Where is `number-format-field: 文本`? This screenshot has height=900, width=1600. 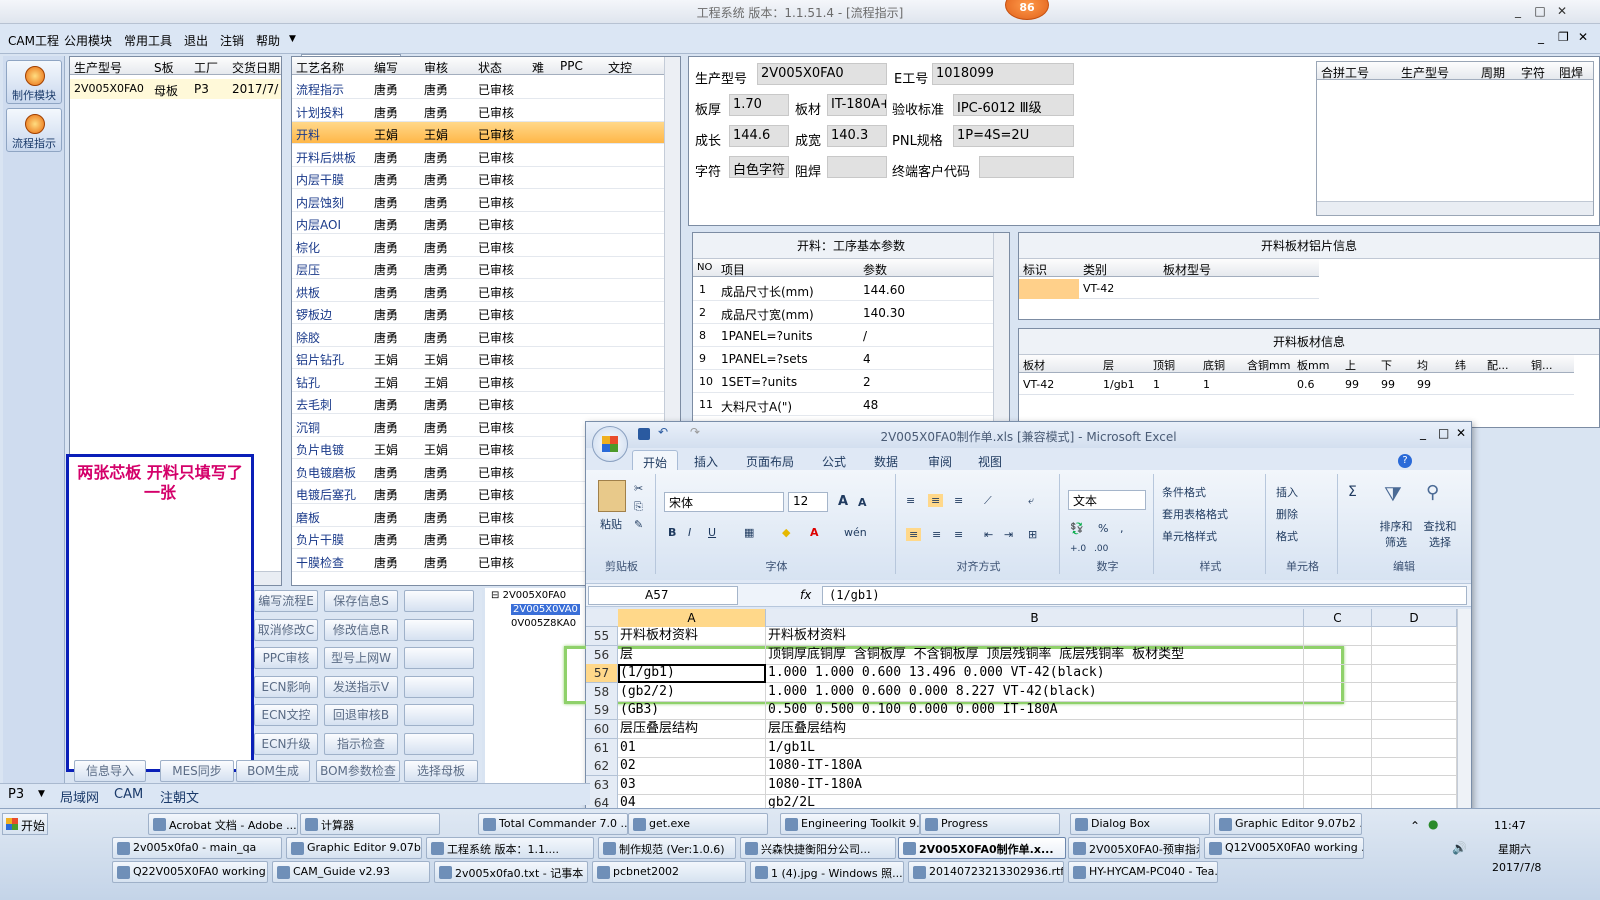 number-format-field: 文本 is located at coordinates (1107, 500).